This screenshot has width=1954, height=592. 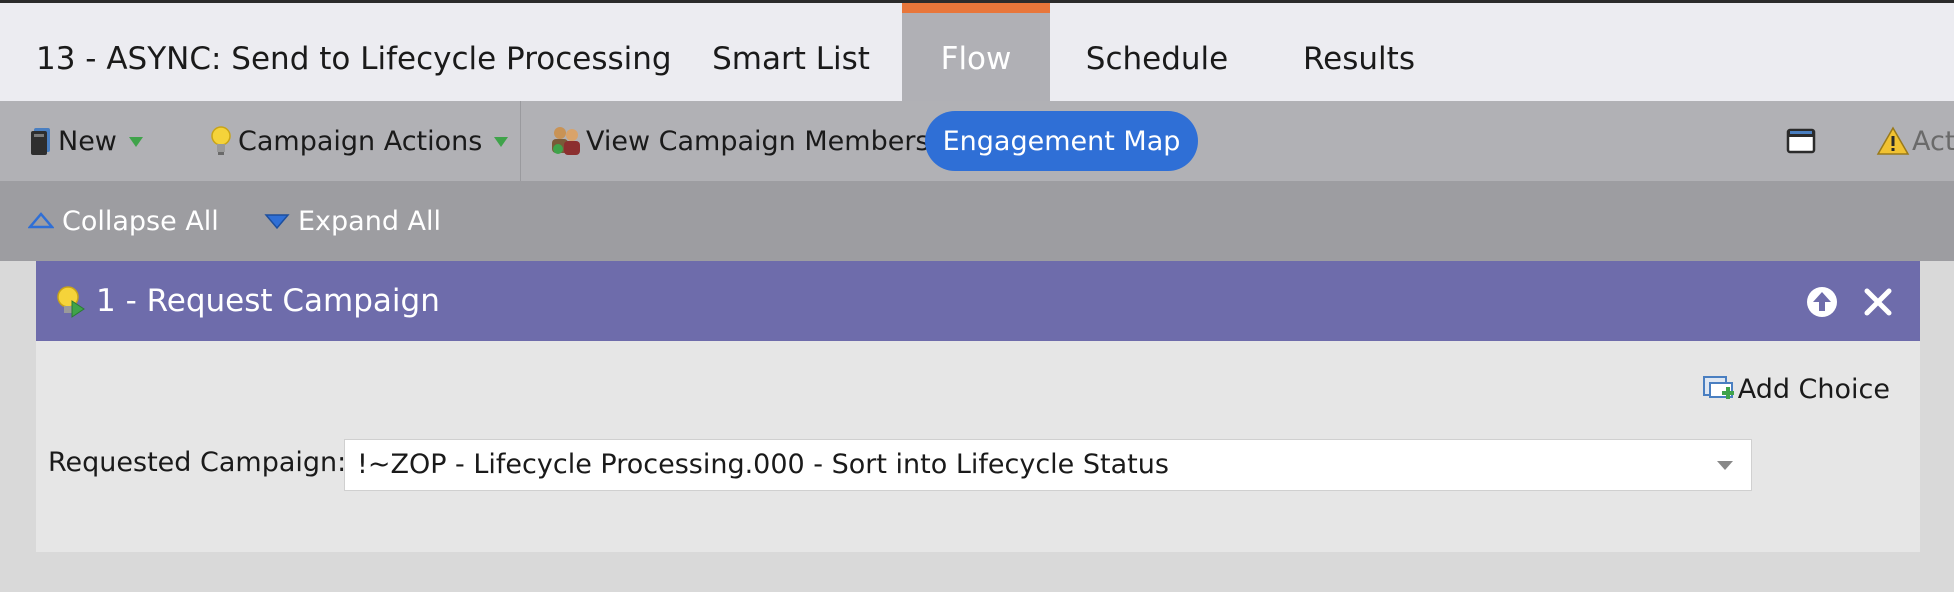 What do you see at coordinates (1725, 465) in the screenshot?
I see `chevron-down-icon` at bounding box center [1725, 465].